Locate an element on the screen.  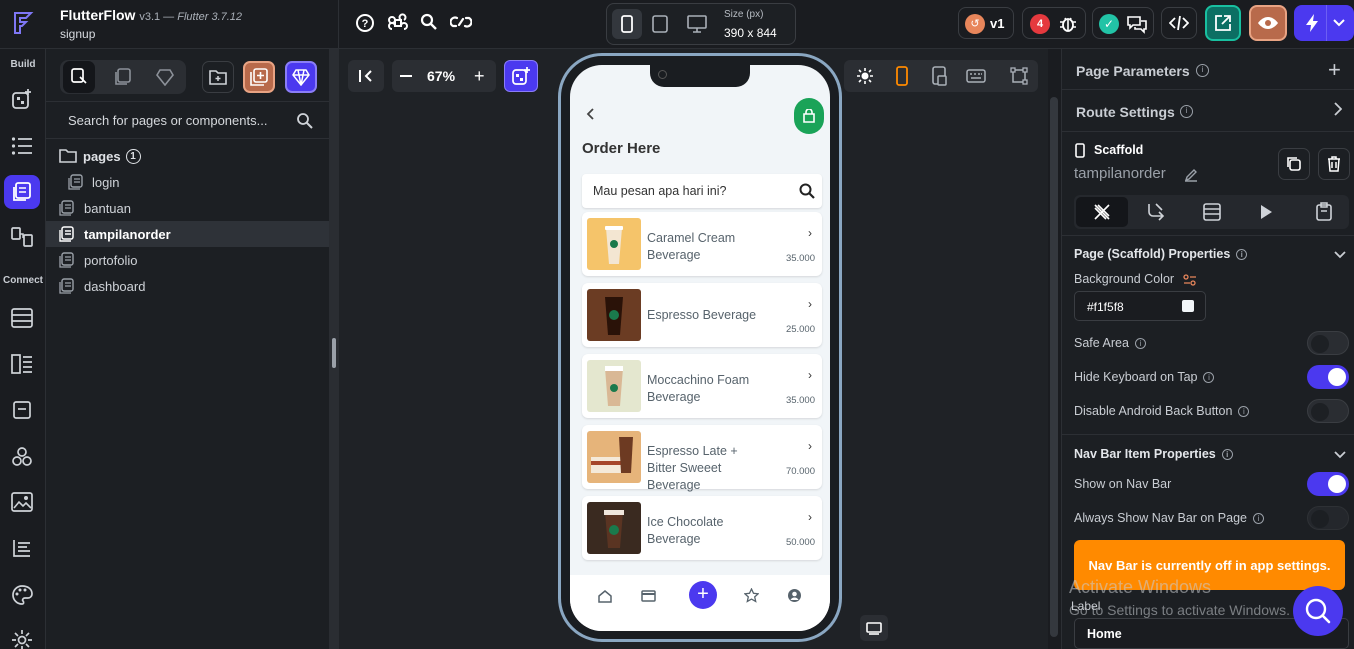
flutterflow-logo-icon is located at coordinates (23, 23).